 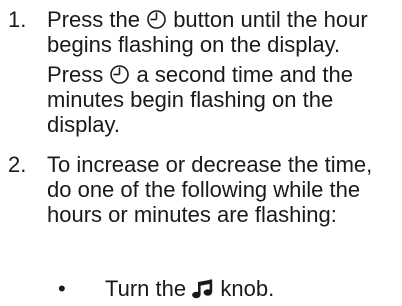 I want to click on step-number: 2., so click(x=17, y=164).